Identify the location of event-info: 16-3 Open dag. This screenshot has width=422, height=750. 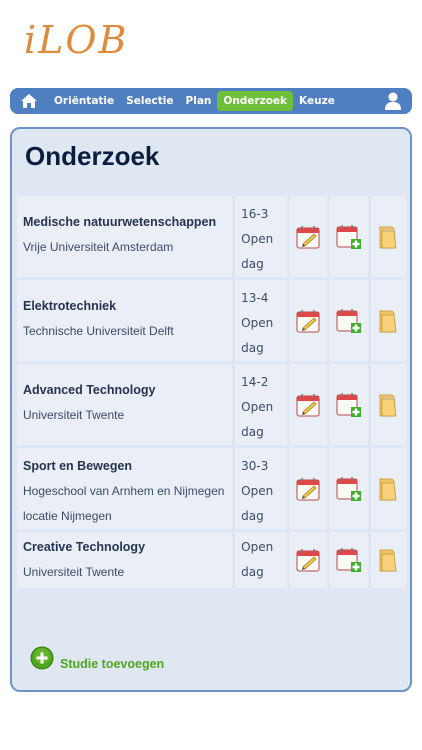
(261, 236).